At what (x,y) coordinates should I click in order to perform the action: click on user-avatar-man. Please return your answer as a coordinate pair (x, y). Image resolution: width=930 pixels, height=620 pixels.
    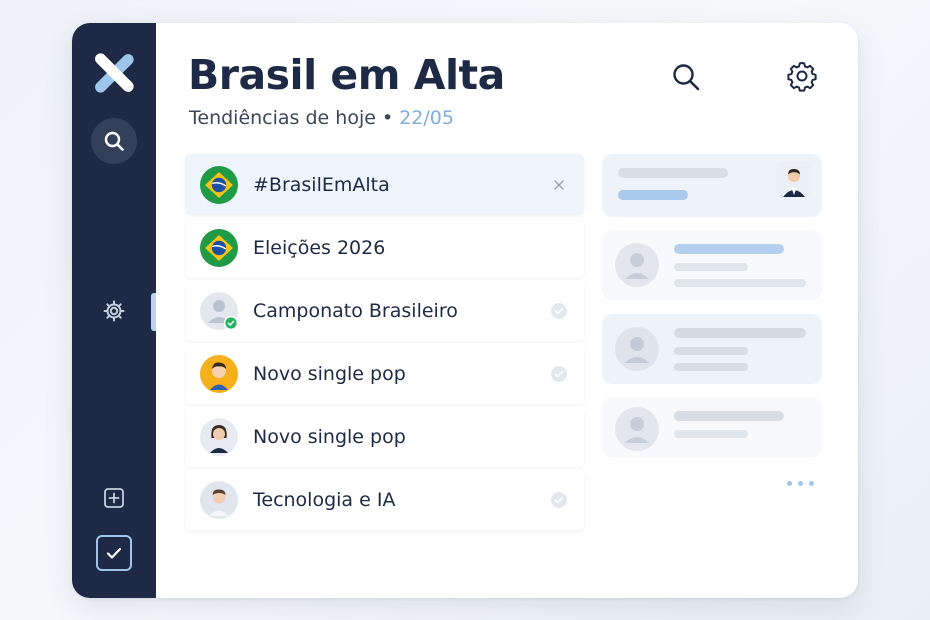
    Looking at the image, I should click on (219, 500).